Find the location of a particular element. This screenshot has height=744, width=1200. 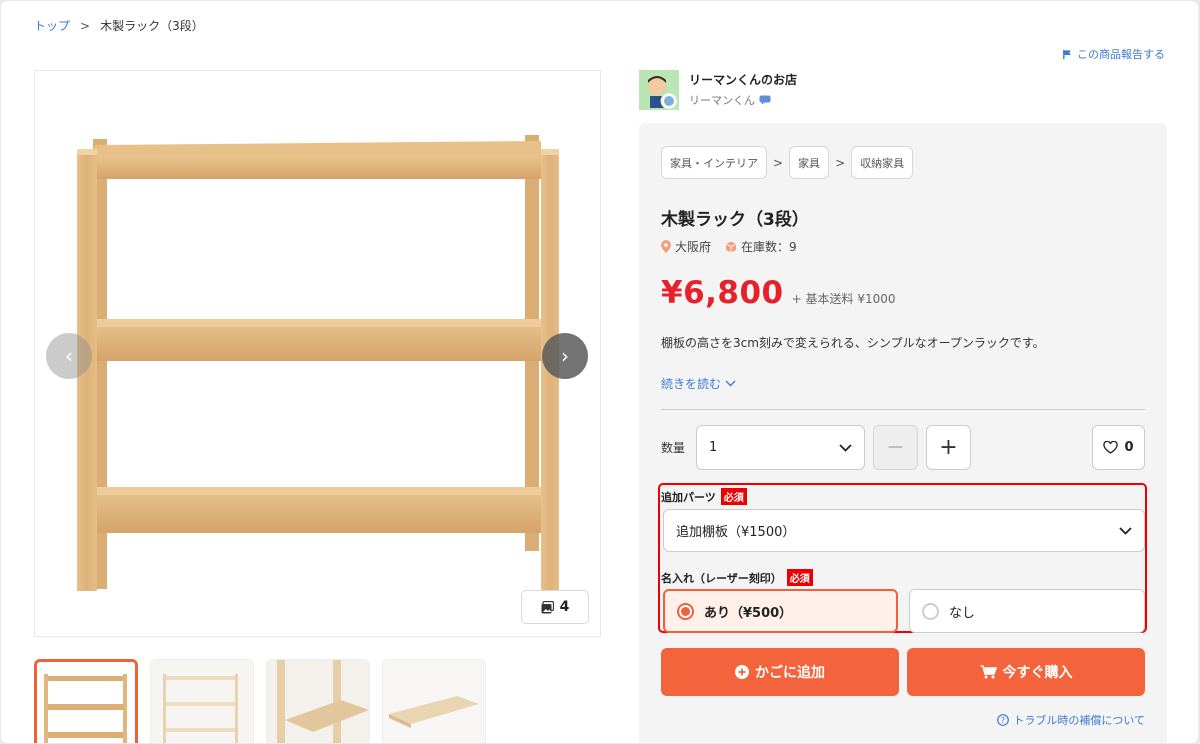

report-label: この商品報告する is located at coordinates (1121, 54).